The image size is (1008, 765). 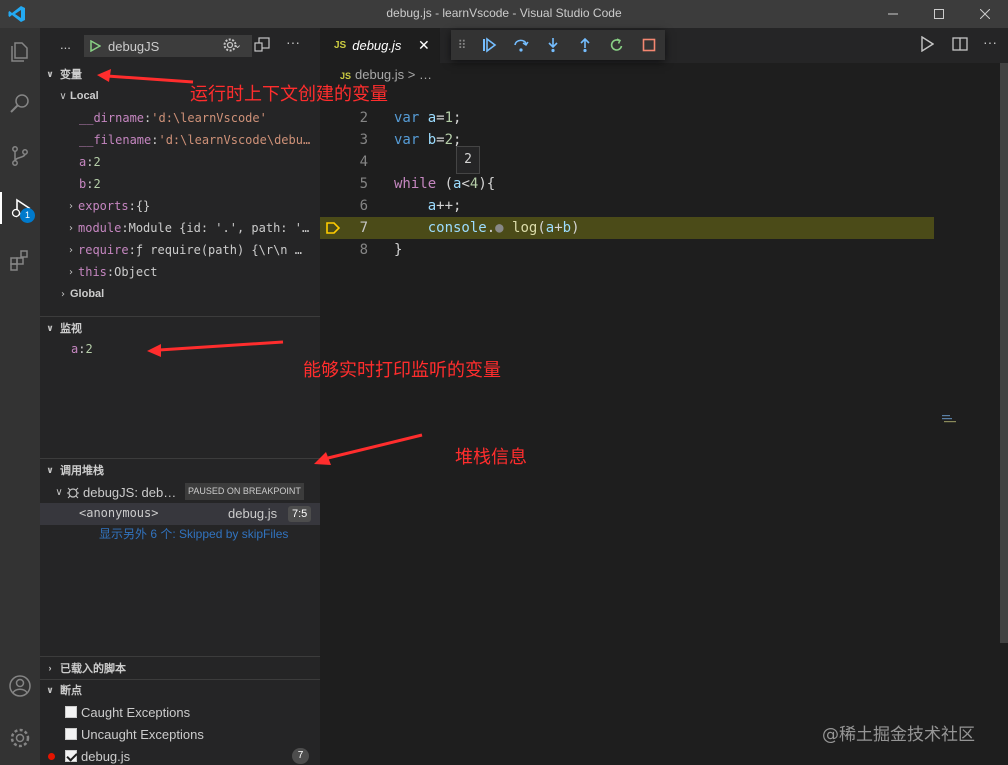 What do you see at coordinates (398, 250) in the screenshot?
I see `code-text: }` at bounding box center [398, 250].